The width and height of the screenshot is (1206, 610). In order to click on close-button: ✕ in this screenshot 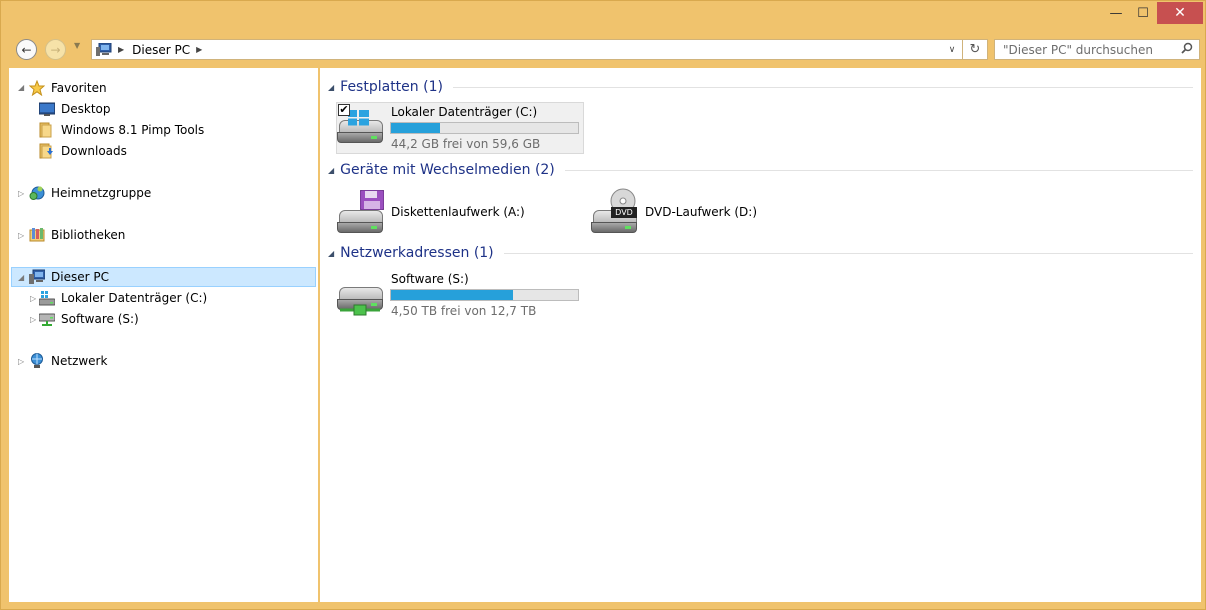, I will do `click(1180, 13)`.